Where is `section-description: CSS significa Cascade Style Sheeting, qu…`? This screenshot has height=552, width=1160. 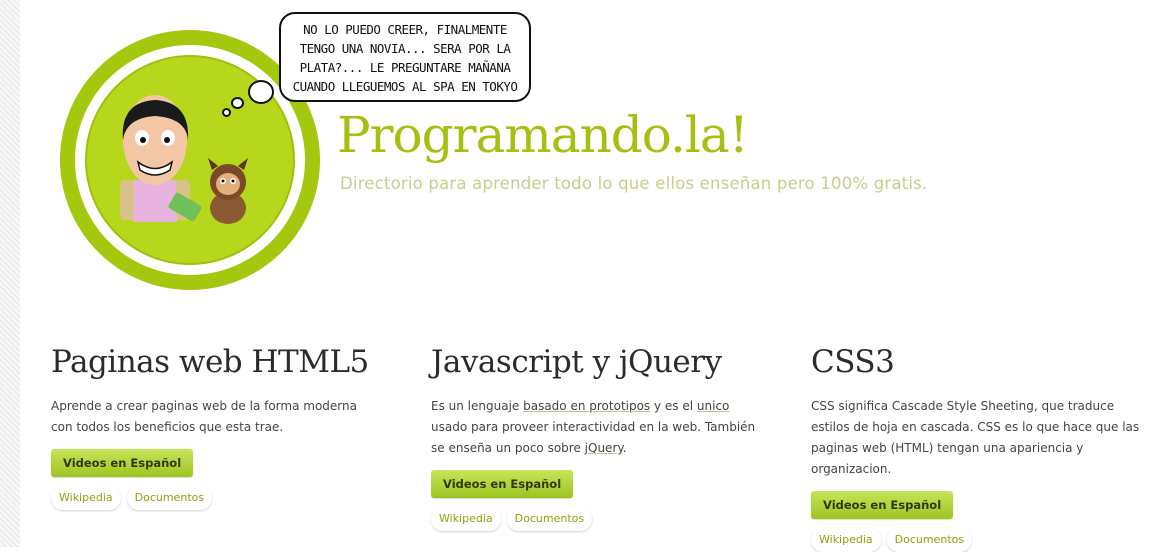
section-description: CSS significa Cascade Style Sheeting, qu… is located at coordinates (975, 437).